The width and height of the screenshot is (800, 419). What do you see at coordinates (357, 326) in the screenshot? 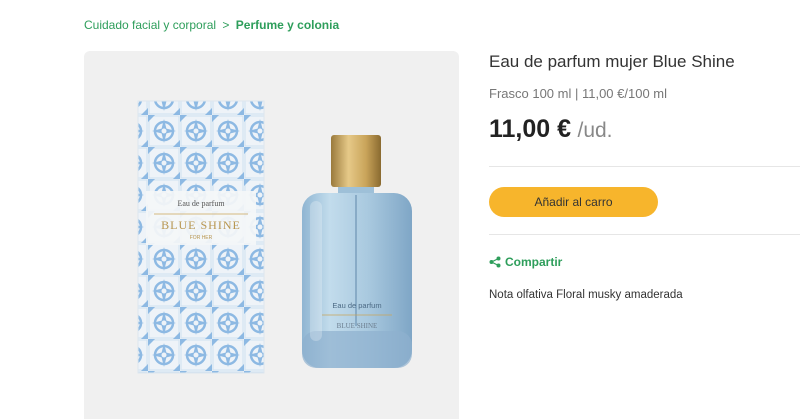
I see `bottle-sub: BLUE SHINE` at bounding box center [357, 326].